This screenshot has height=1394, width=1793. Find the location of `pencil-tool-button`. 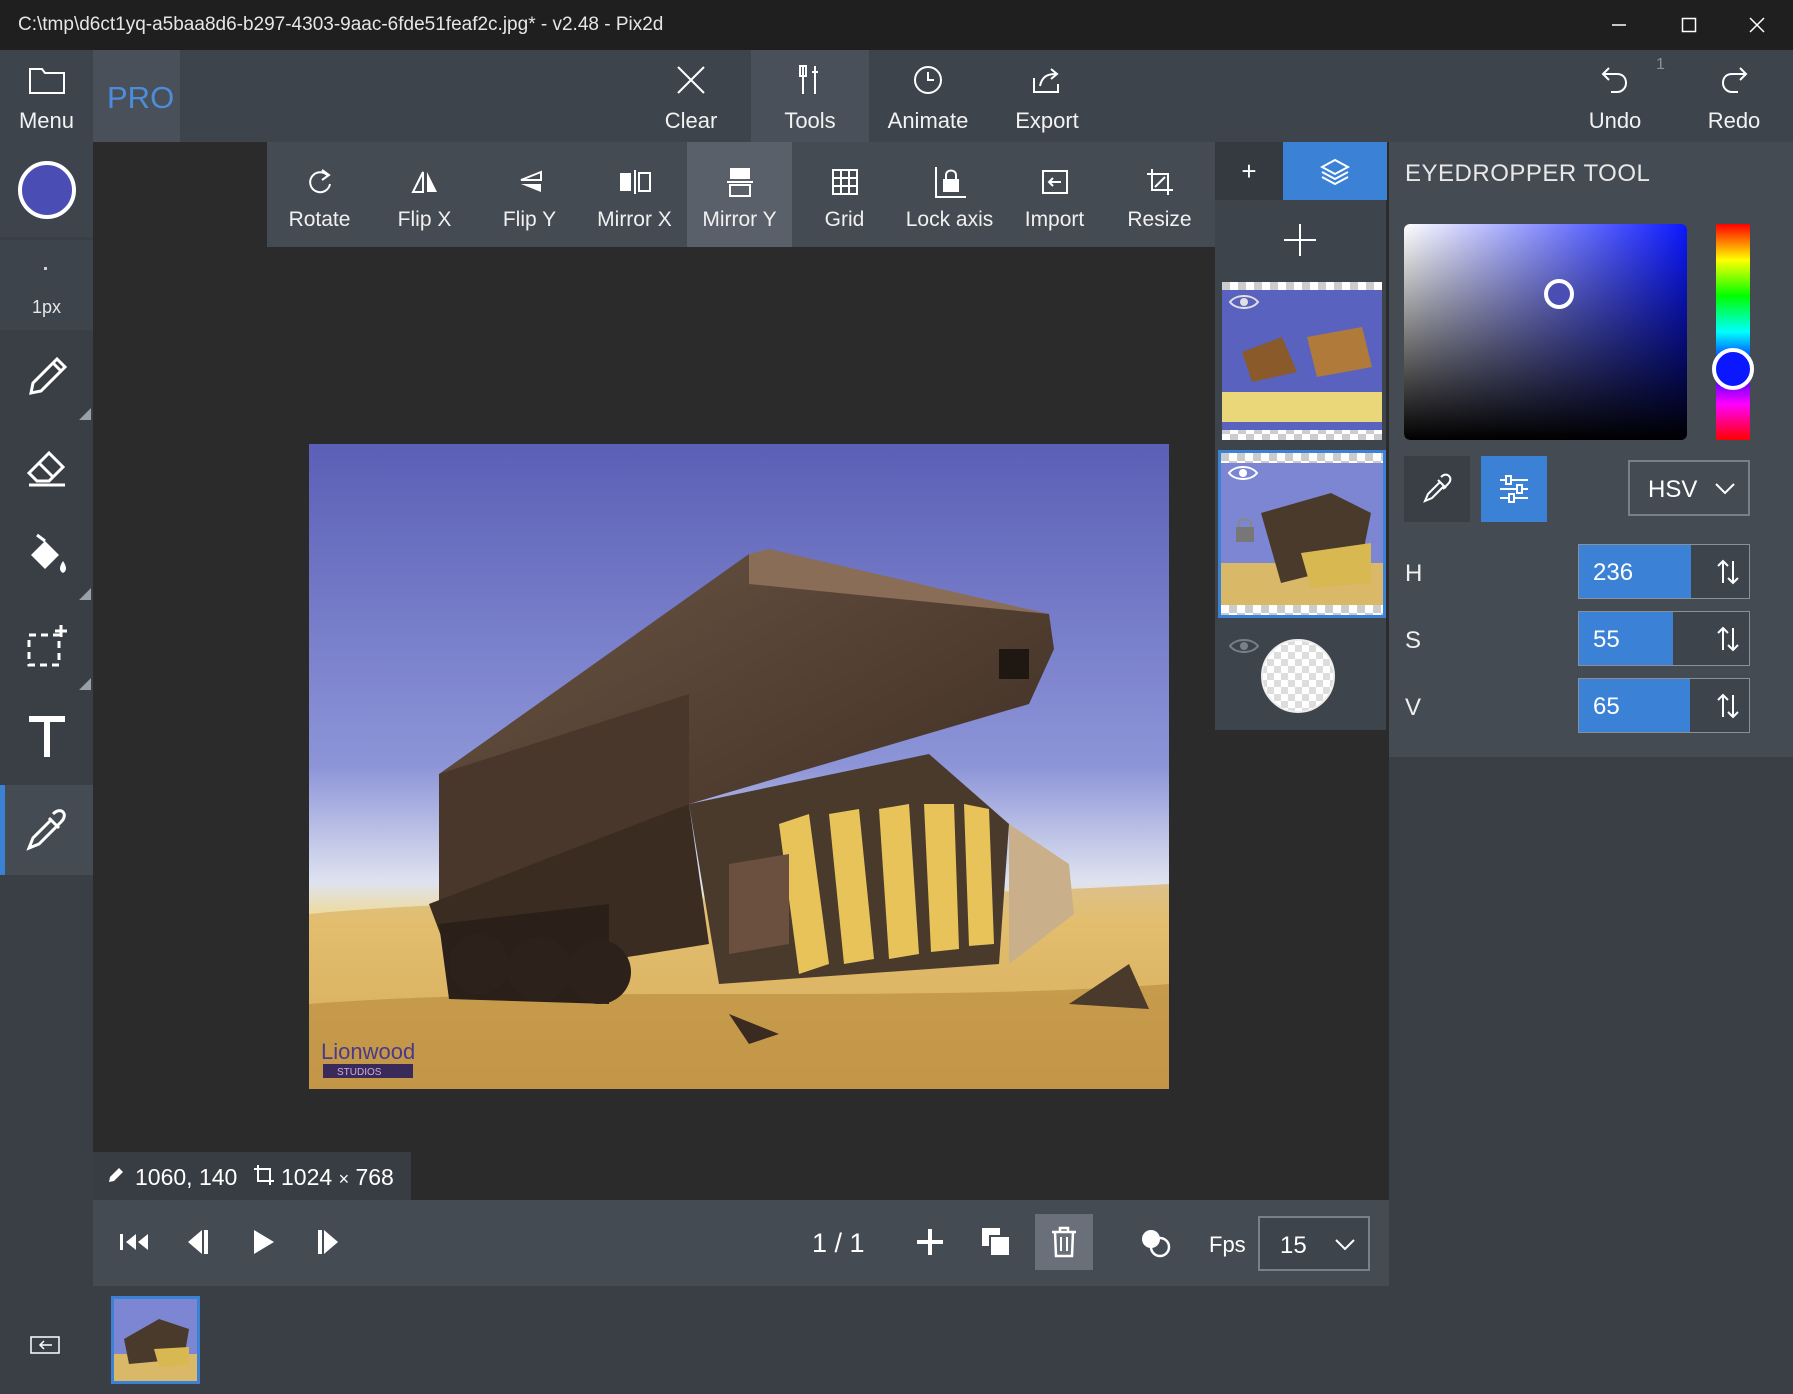

pencil-tool-button is located at coordinates (46, 377).